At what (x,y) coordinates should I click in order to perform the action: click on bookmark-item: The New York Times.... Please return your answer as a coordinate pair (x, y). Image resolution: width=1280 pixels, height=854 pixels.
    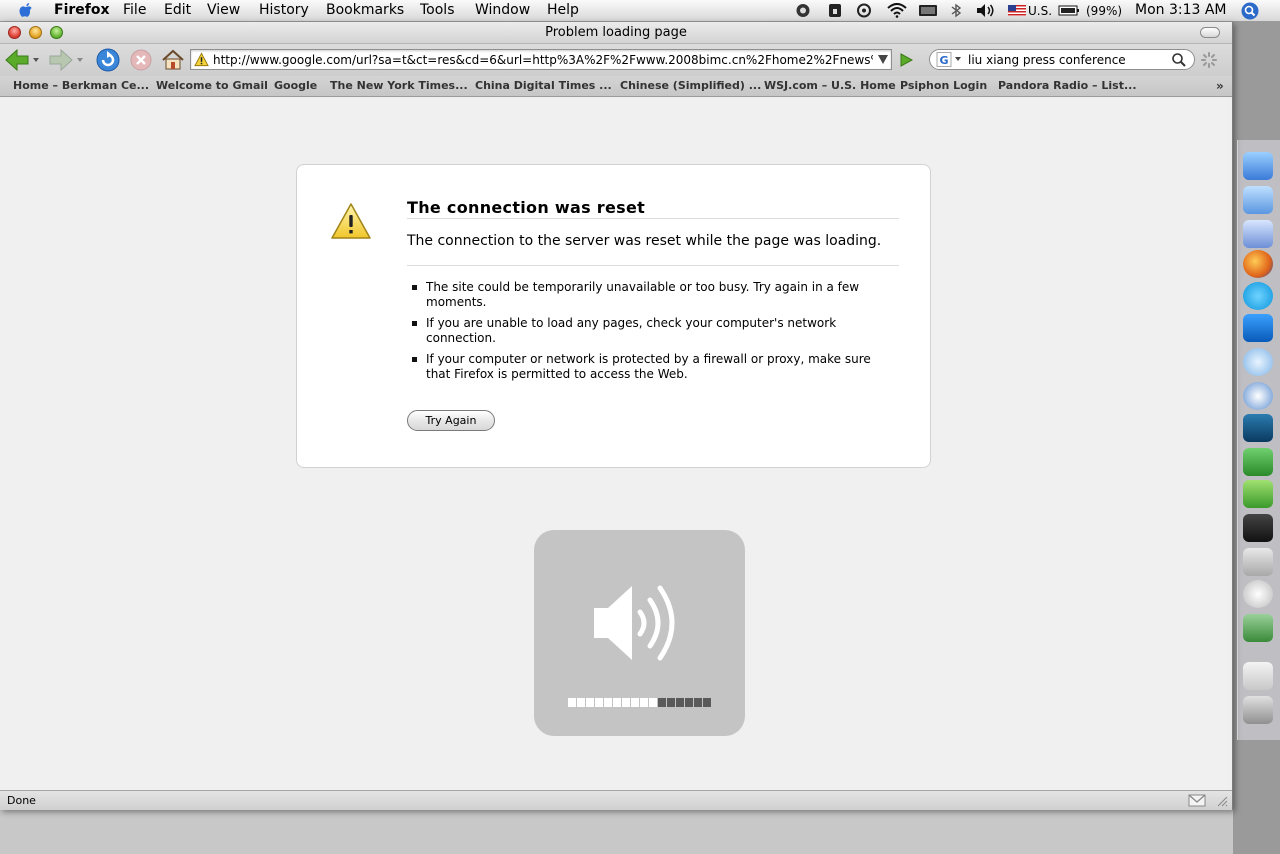
    Looking at the image, I should click on (399, 85).